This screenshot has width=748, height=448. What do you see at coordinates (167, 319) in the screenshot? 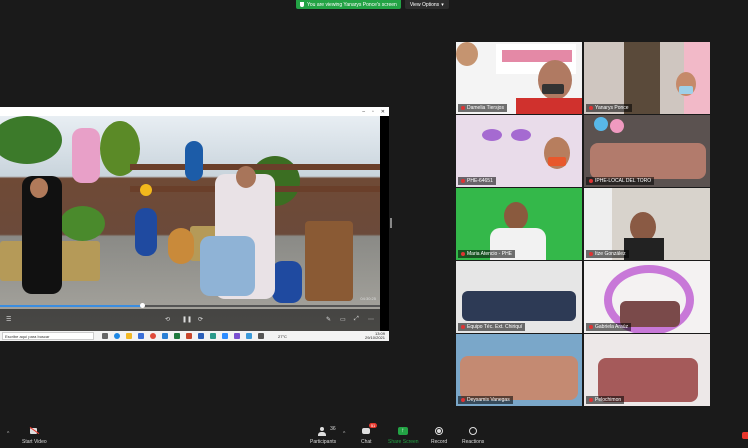
I see `loop-icon: ⟲` at bounding box center [167, 319].